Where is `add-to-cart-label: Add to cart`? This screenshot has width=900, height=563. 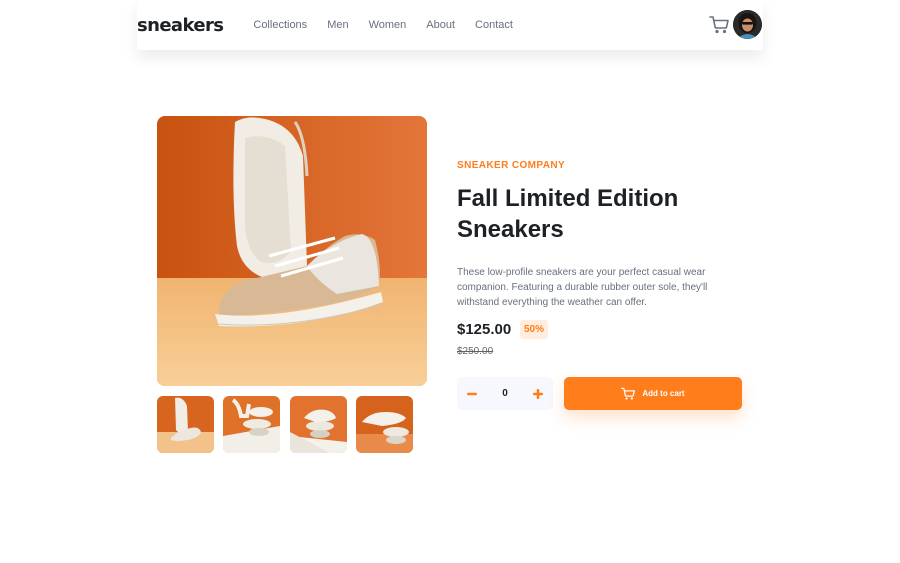
add-to-cart-label: Add to cart is located at coordinates (663, 393).